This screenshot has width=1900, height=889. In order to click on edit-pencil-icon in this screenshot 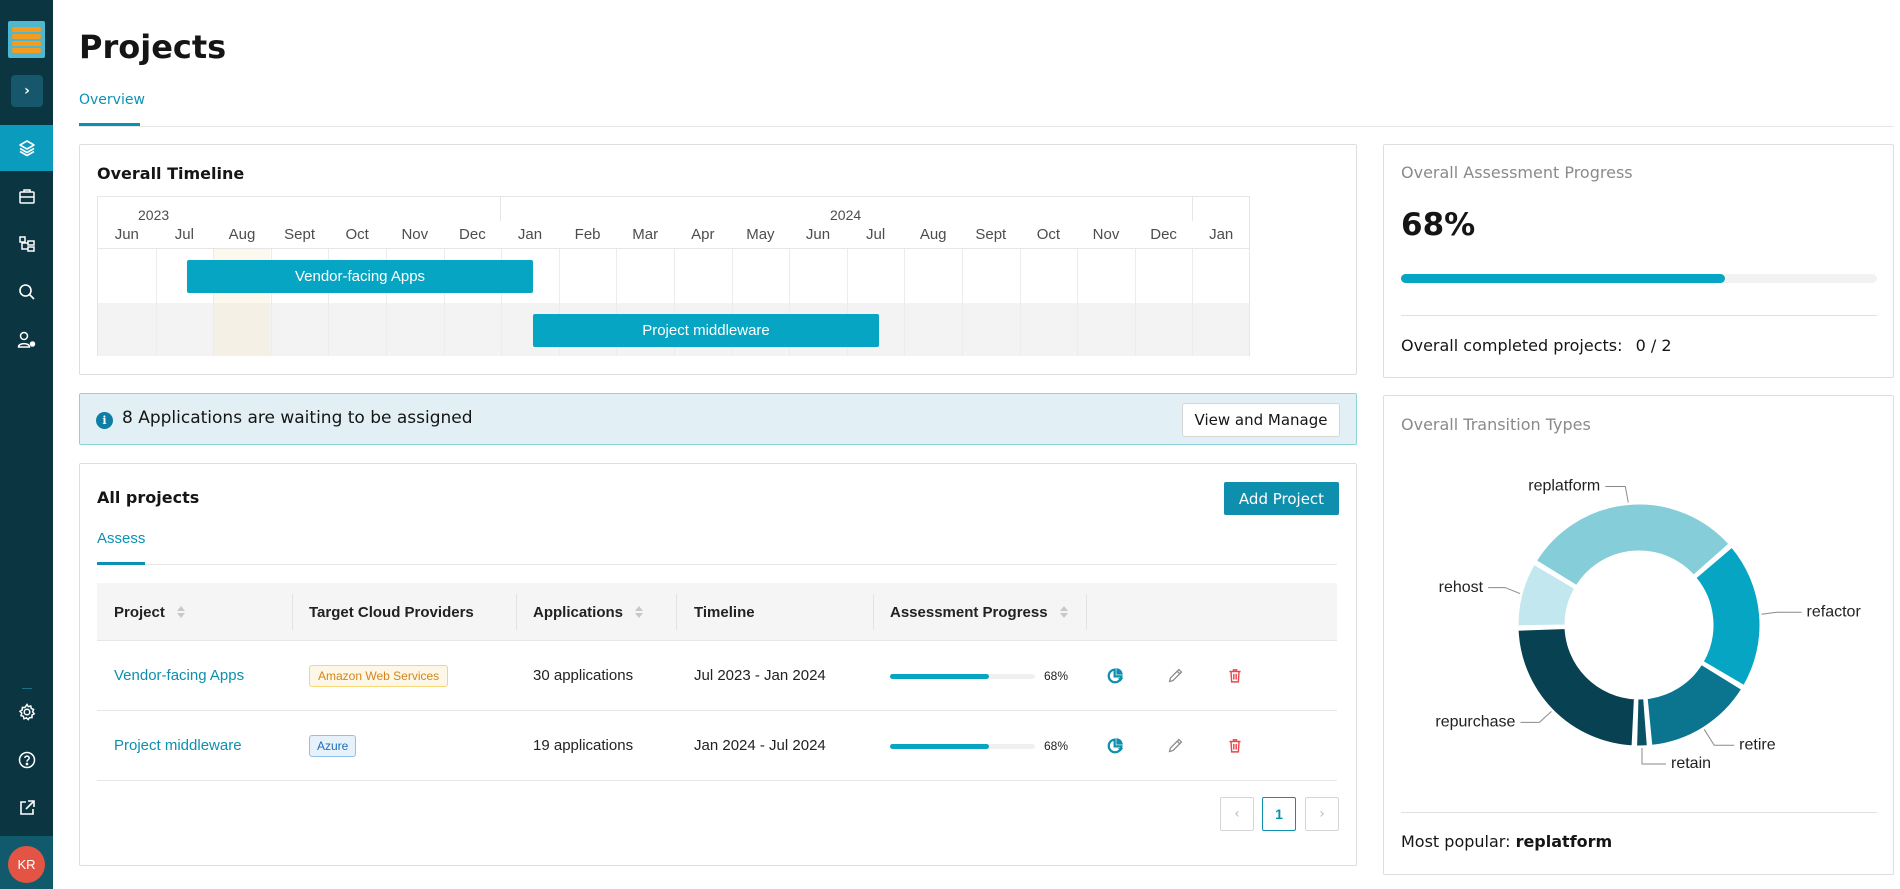, I will do `click(1175, 675)`.